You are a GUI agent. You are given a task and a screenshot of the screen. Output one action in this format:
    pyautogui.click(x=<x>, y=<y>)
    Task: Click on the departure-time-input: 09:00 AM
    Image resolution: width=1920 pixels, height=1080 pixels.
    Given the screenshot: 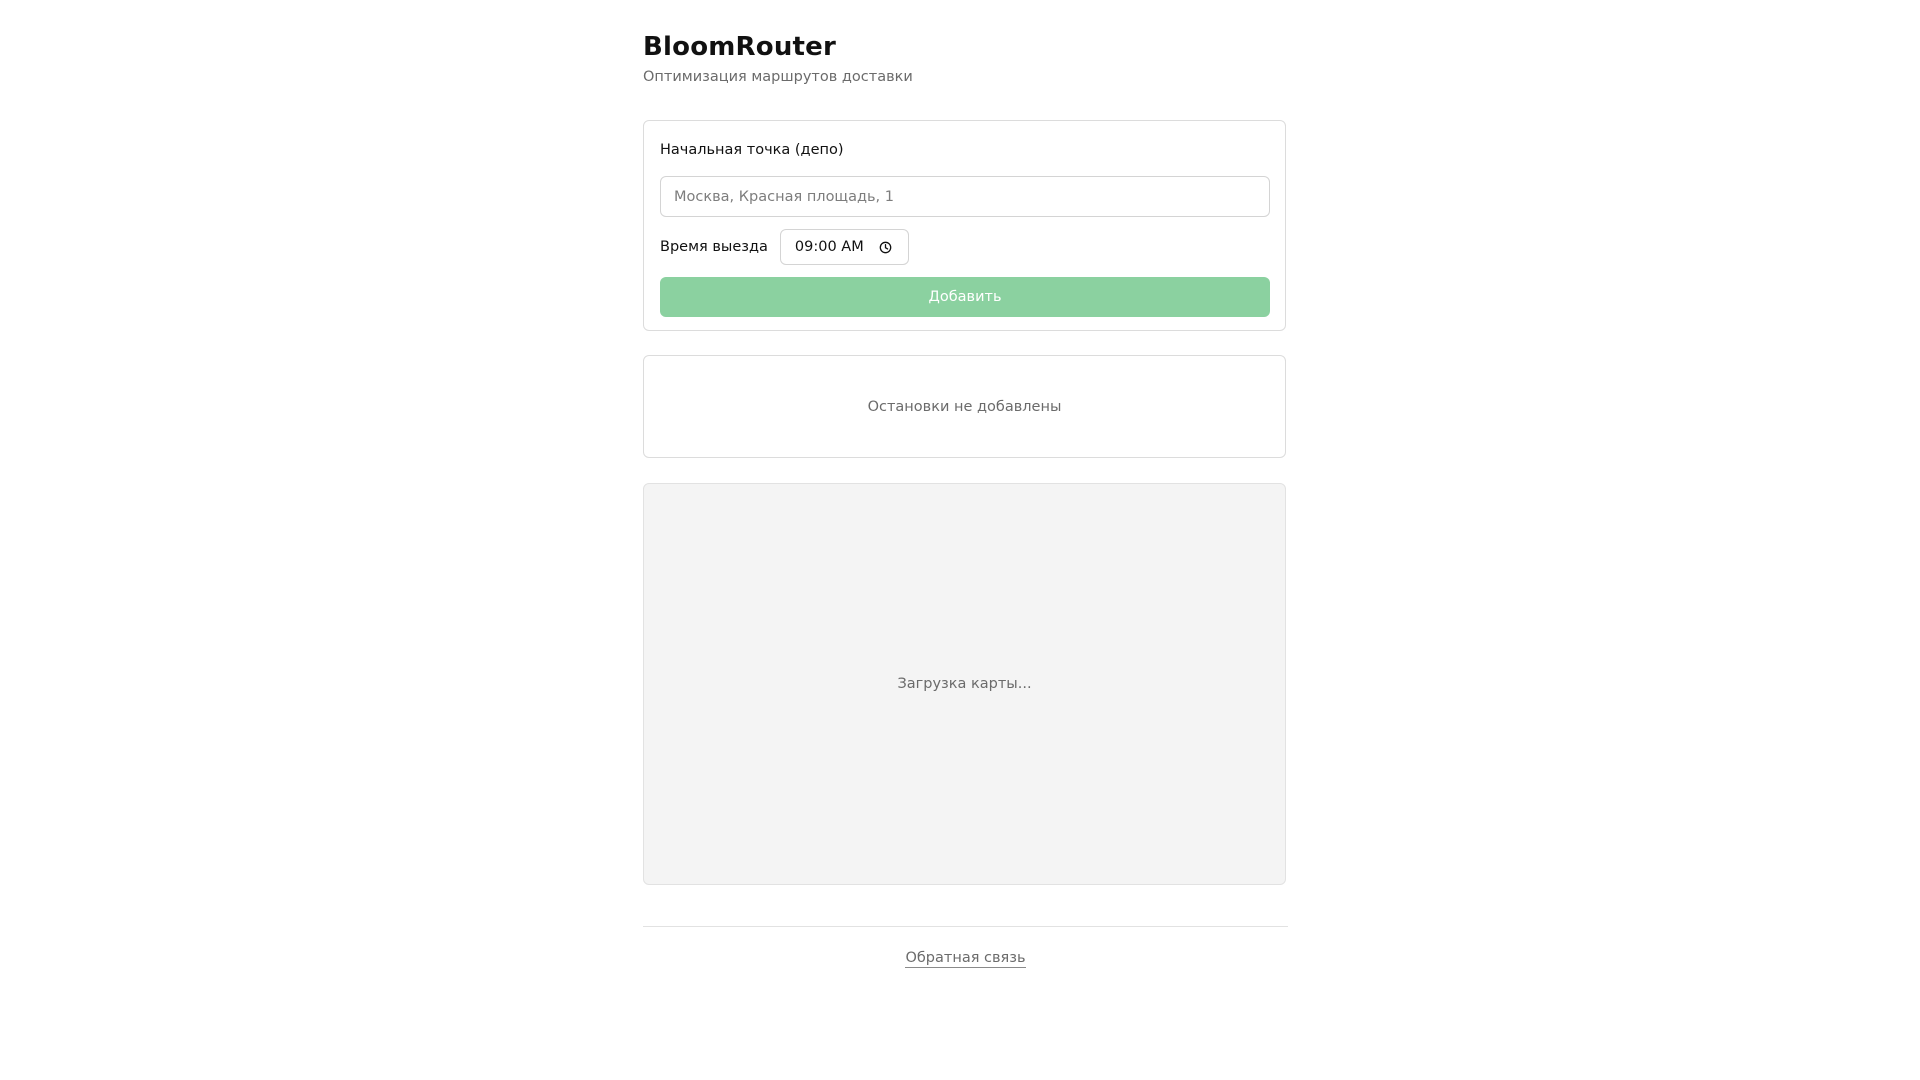 What is the action you would take?
    pyautogui.click(x=844, y=247)
    